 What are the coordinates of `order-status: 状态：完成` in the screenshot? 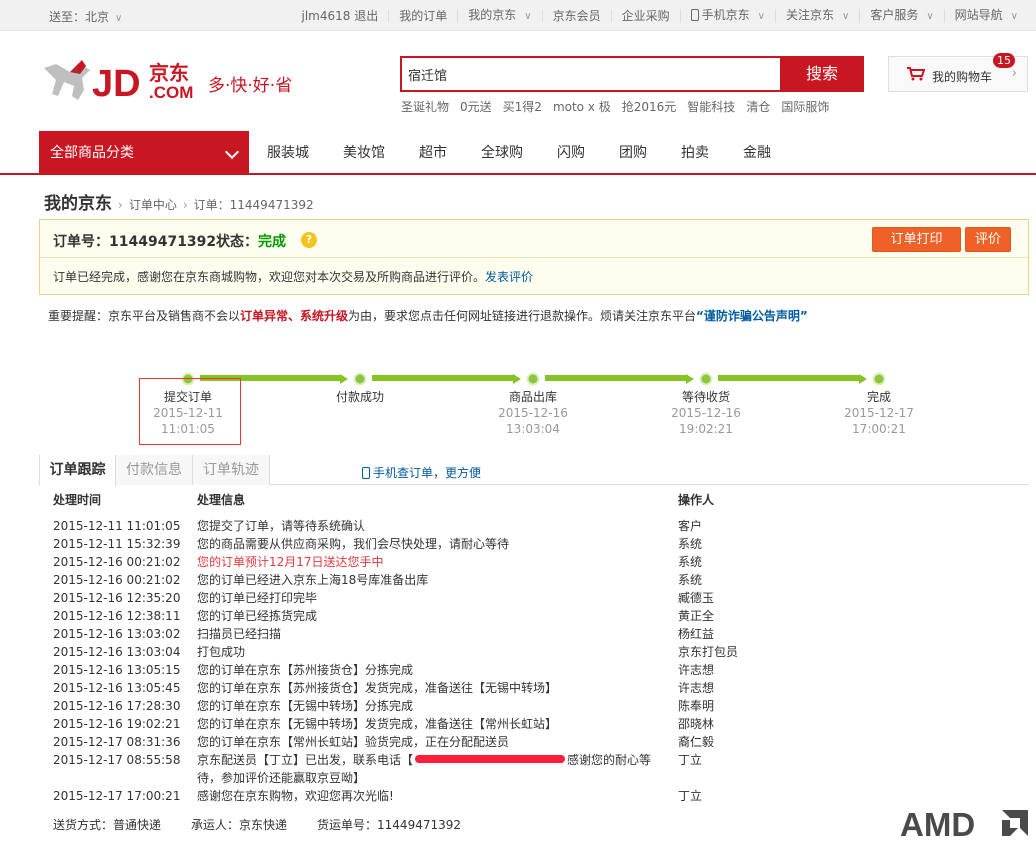 It's located at (251, 241).